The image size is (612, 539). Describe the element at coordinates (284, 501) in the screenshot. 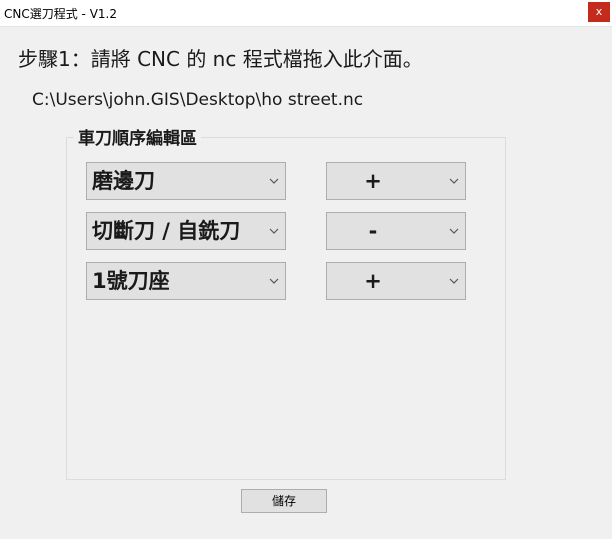

I see `save-button: 儲存` at that location.